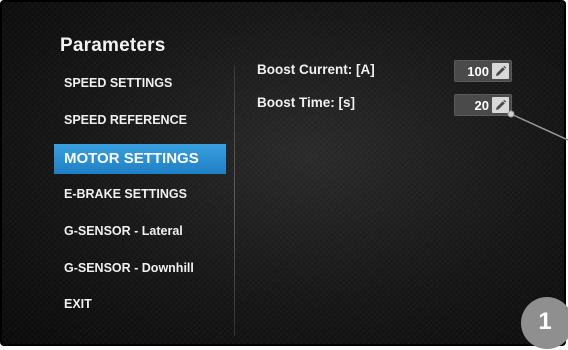  What do you see at coordinates (140, 231) in the screenshot?
I see `menu-item-g-sensor-lateral: G-SENSOR - Lateral` at bounding box center [140, 231].